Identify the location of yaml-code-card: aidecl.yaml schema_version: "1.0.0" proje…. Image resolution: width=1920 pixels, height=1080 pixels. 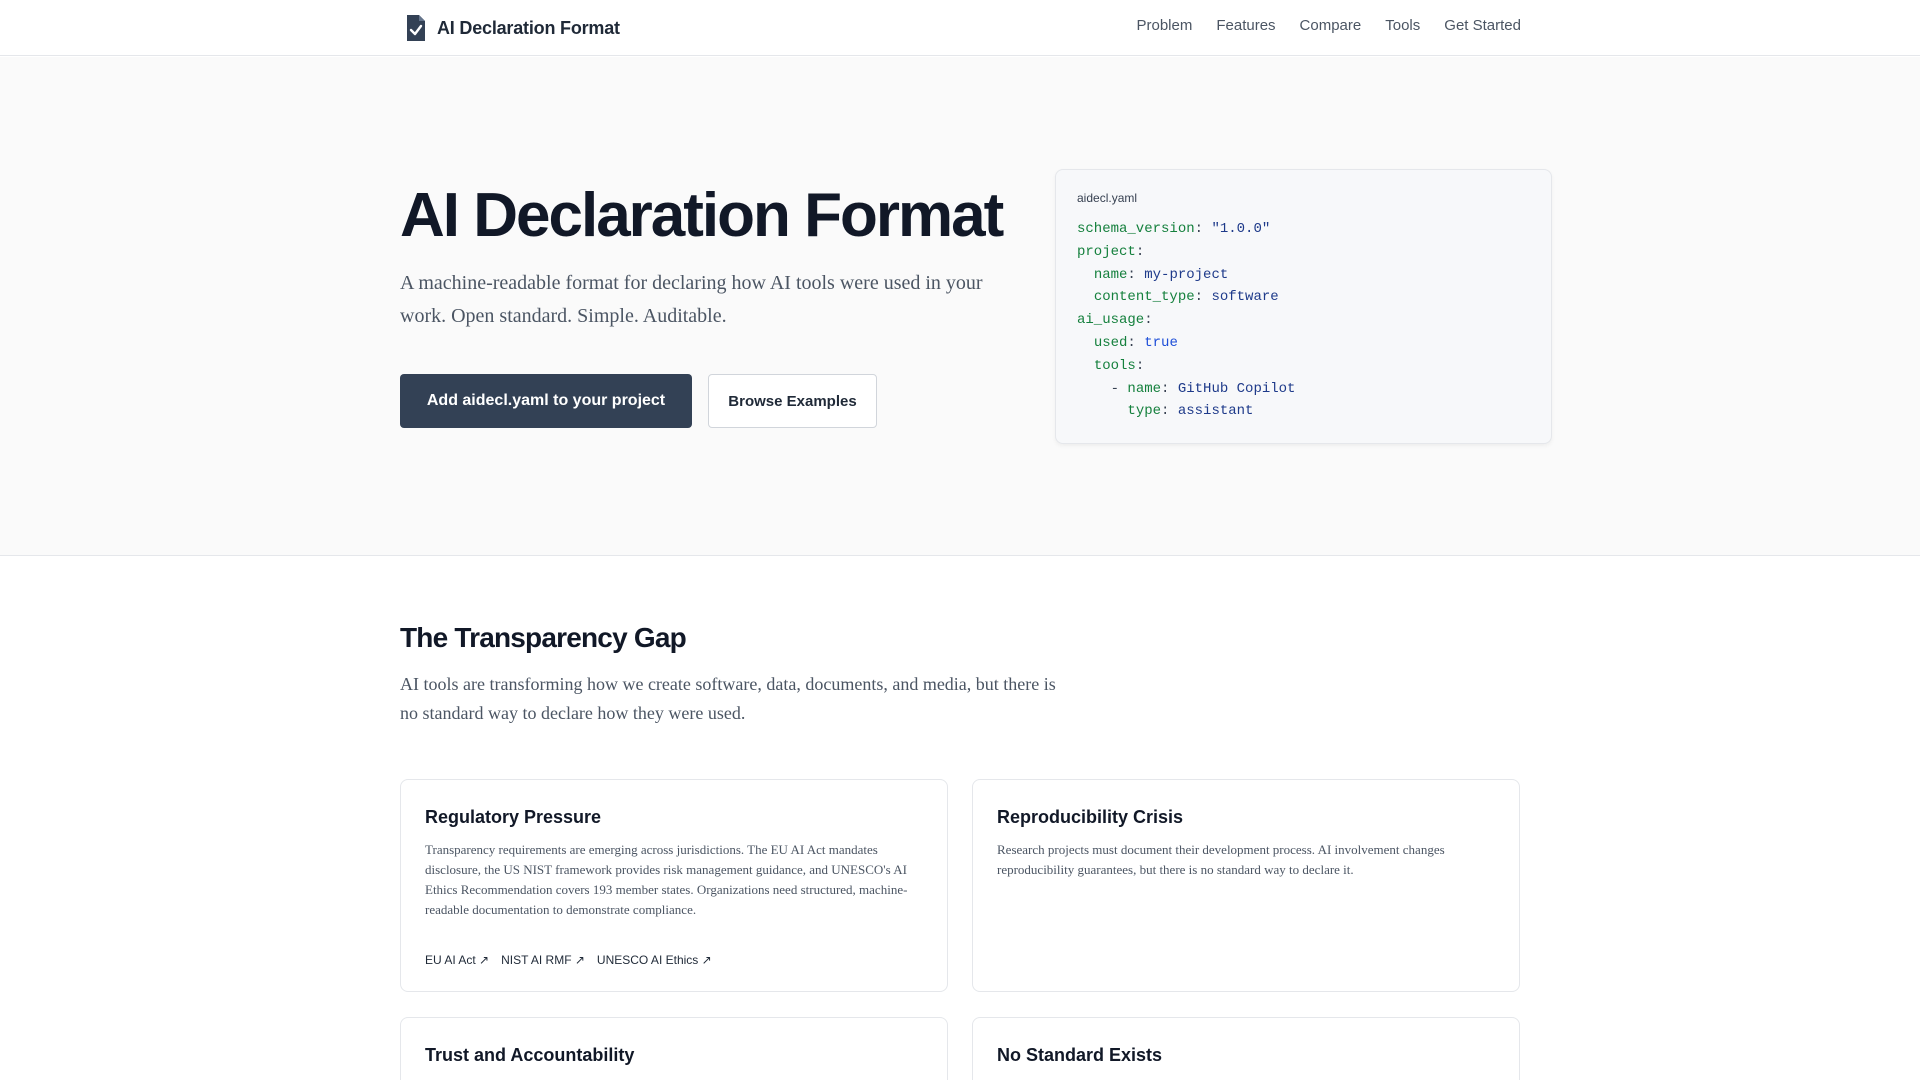
(1303, 306).